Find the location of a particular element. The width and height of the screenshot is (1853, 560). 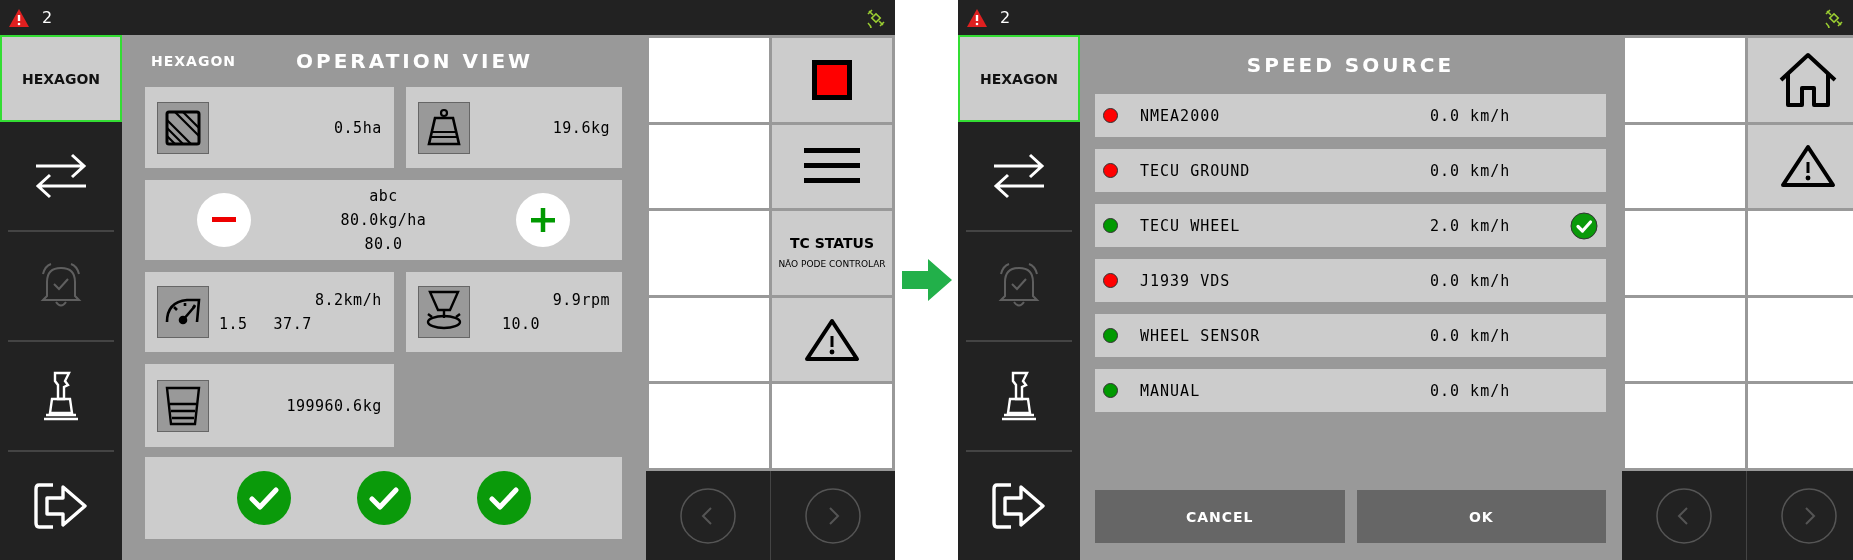

stop-icon is located at coordinates (832, 79).